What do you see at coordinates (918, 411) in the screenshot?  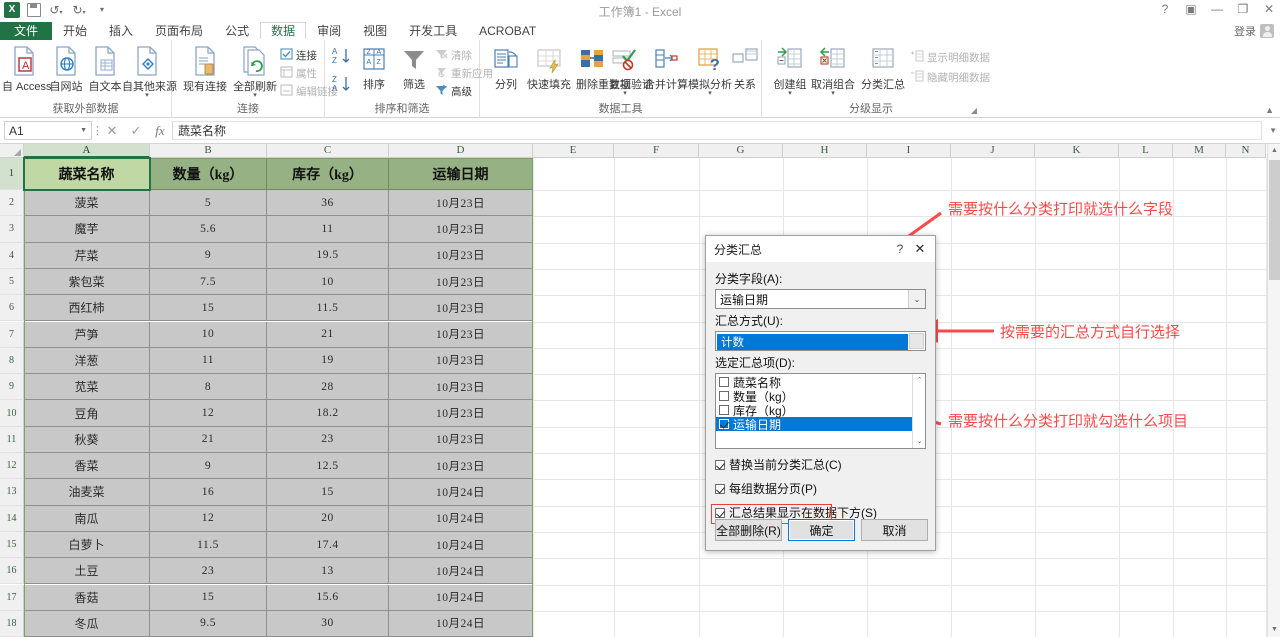 I see `listbox-scrollbar: ⌃ ⌄` at bounding box center [918, 411].